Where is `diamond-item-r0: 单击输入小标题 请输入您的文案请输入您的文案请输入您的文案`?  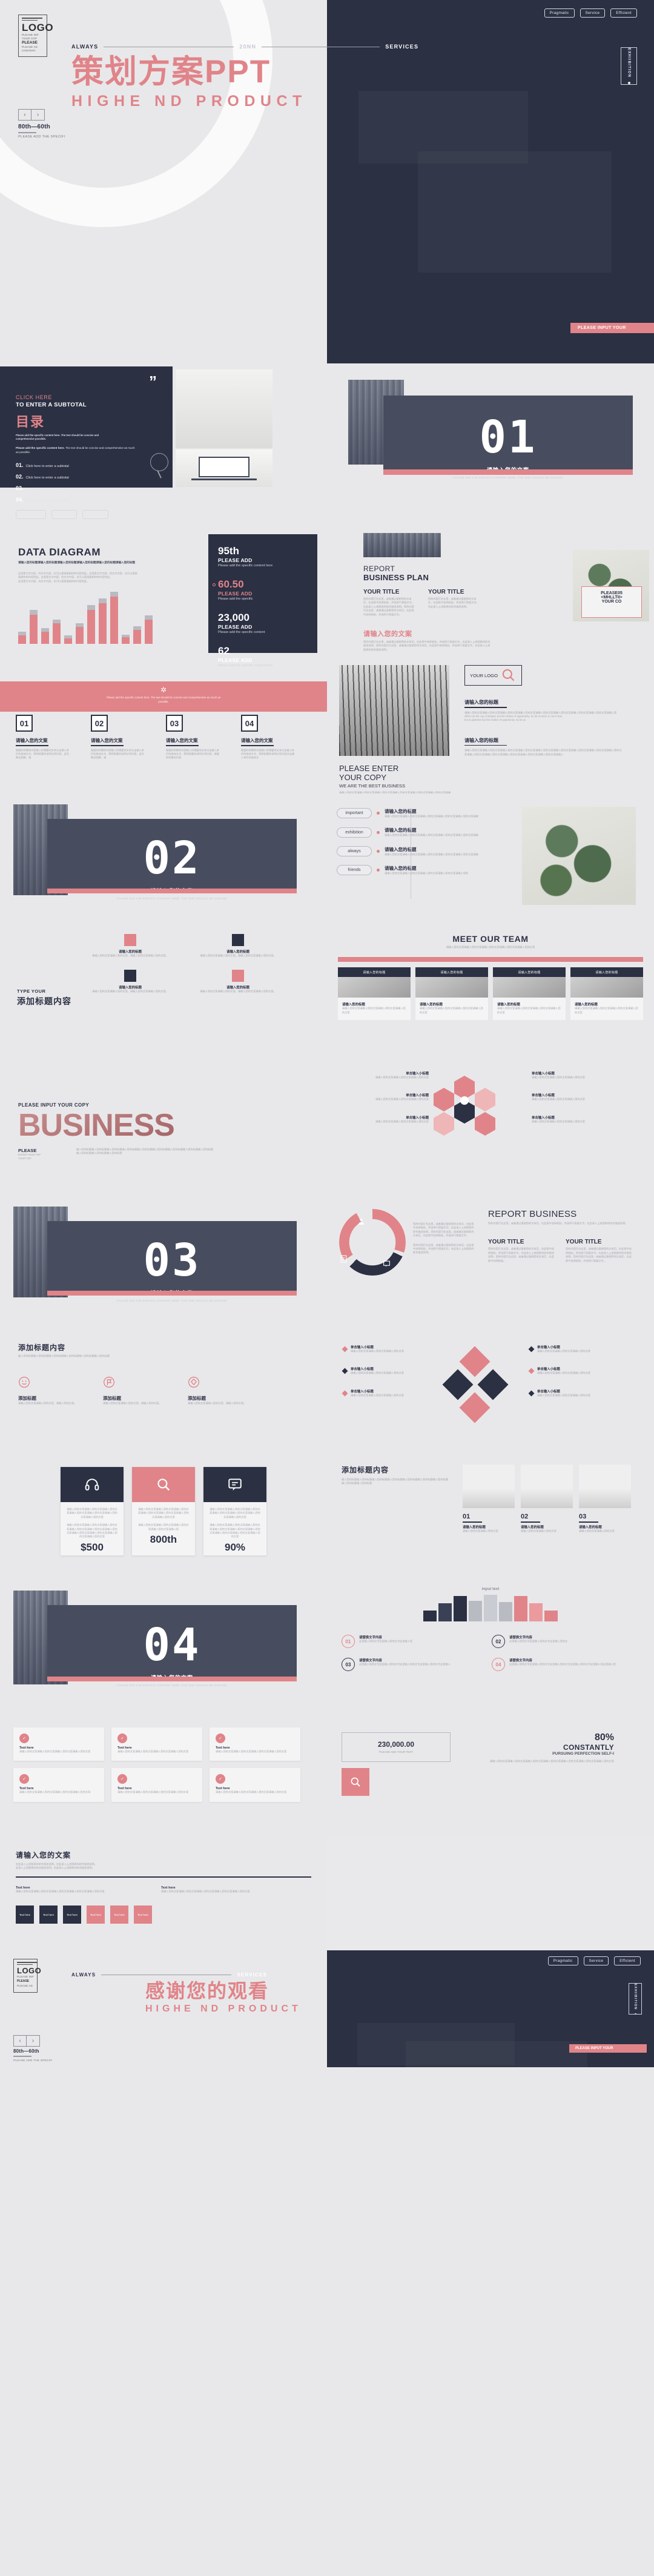 diamond-item-r0: 单击输入小标题 请输入您的文案请输入您的文案请输入您的文案 is located at coordinates (574, 1349).